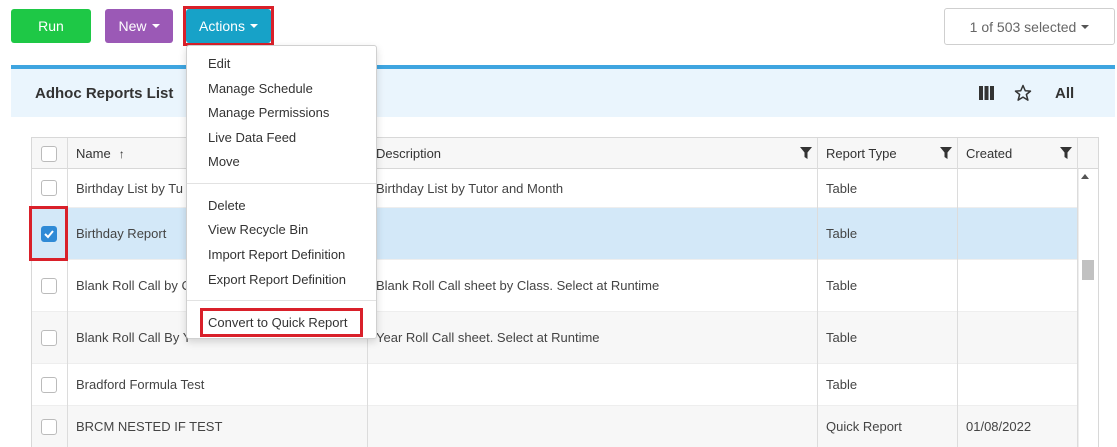 The image size is (1117, 447). I want to click on all-filter-label: All, so click(1064, 93).